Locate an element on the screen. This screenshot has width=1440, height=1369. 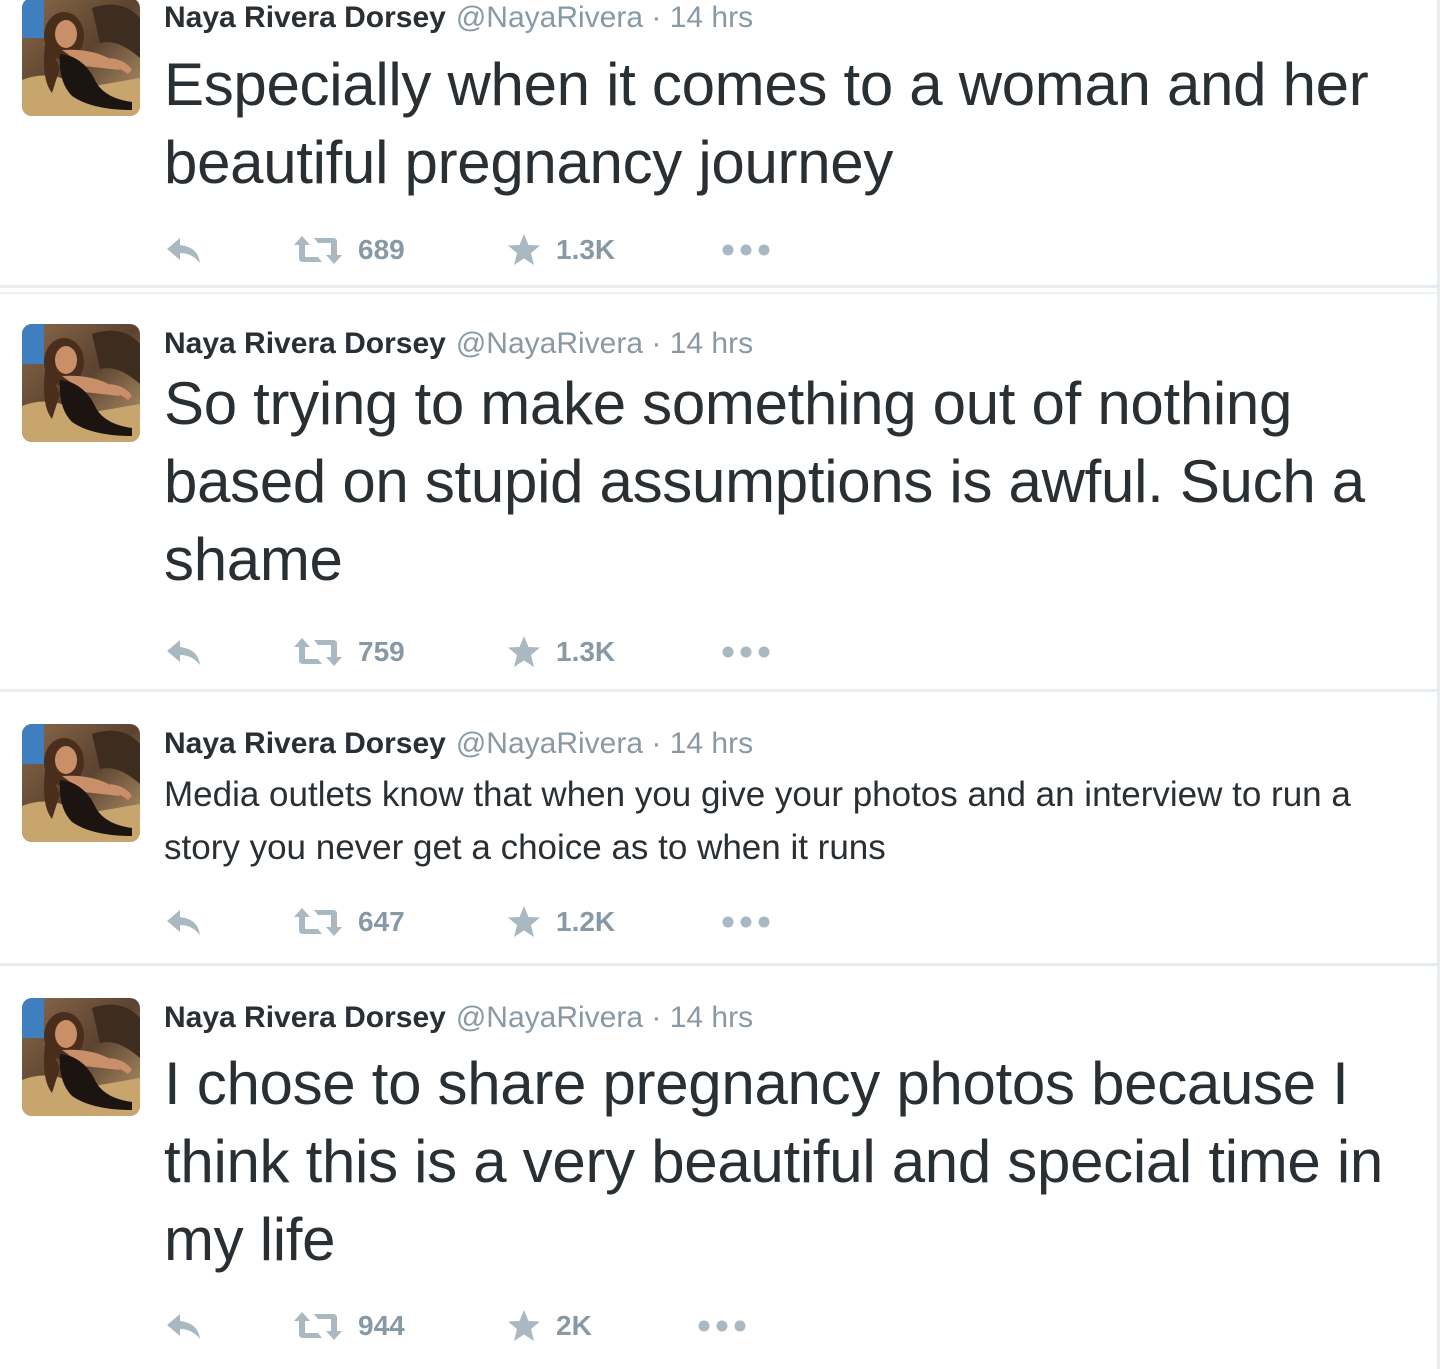
retweet-count: 944 is located at coordinates (381, 1325).